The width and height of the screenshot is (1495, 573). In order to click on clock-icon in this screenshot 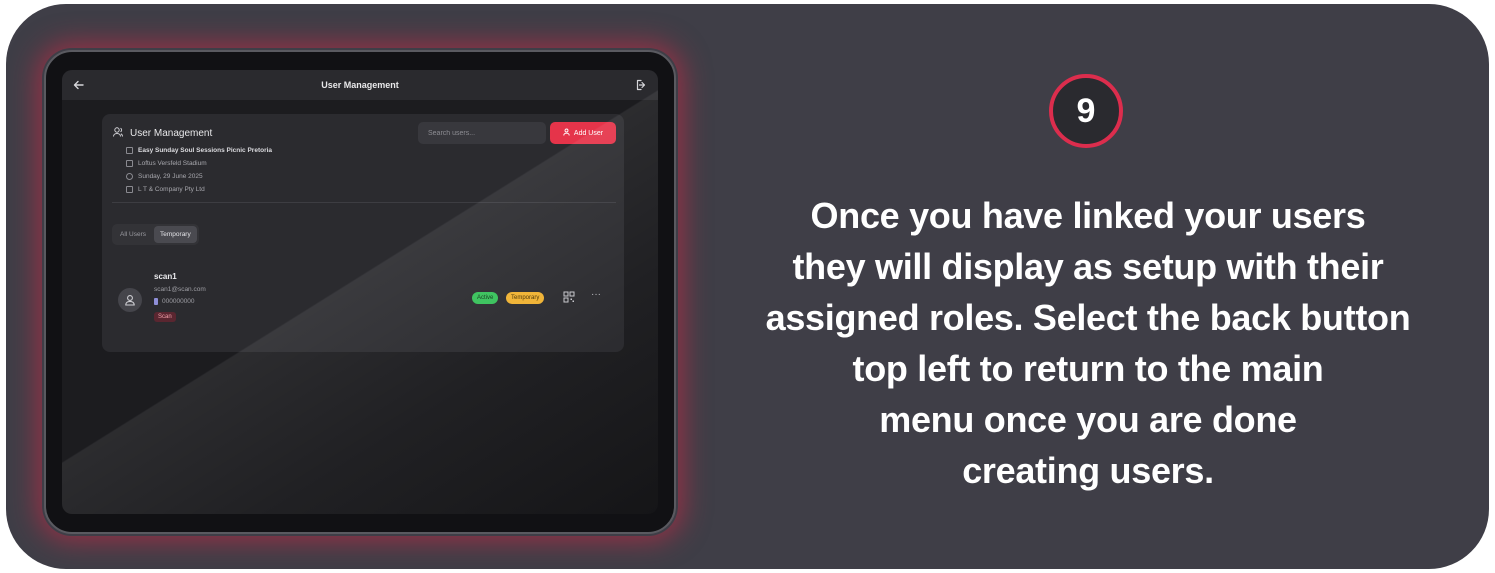, I will do `click(129, 176)`.